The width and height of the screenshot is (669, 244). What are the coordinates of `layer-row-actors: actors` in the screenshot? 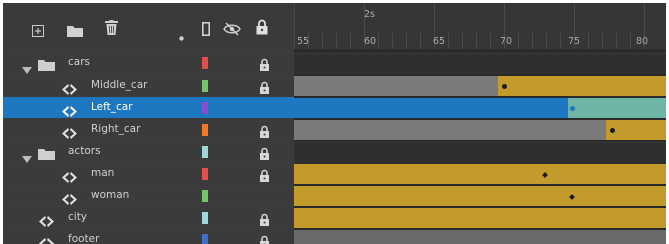 It's located at (148, 152).